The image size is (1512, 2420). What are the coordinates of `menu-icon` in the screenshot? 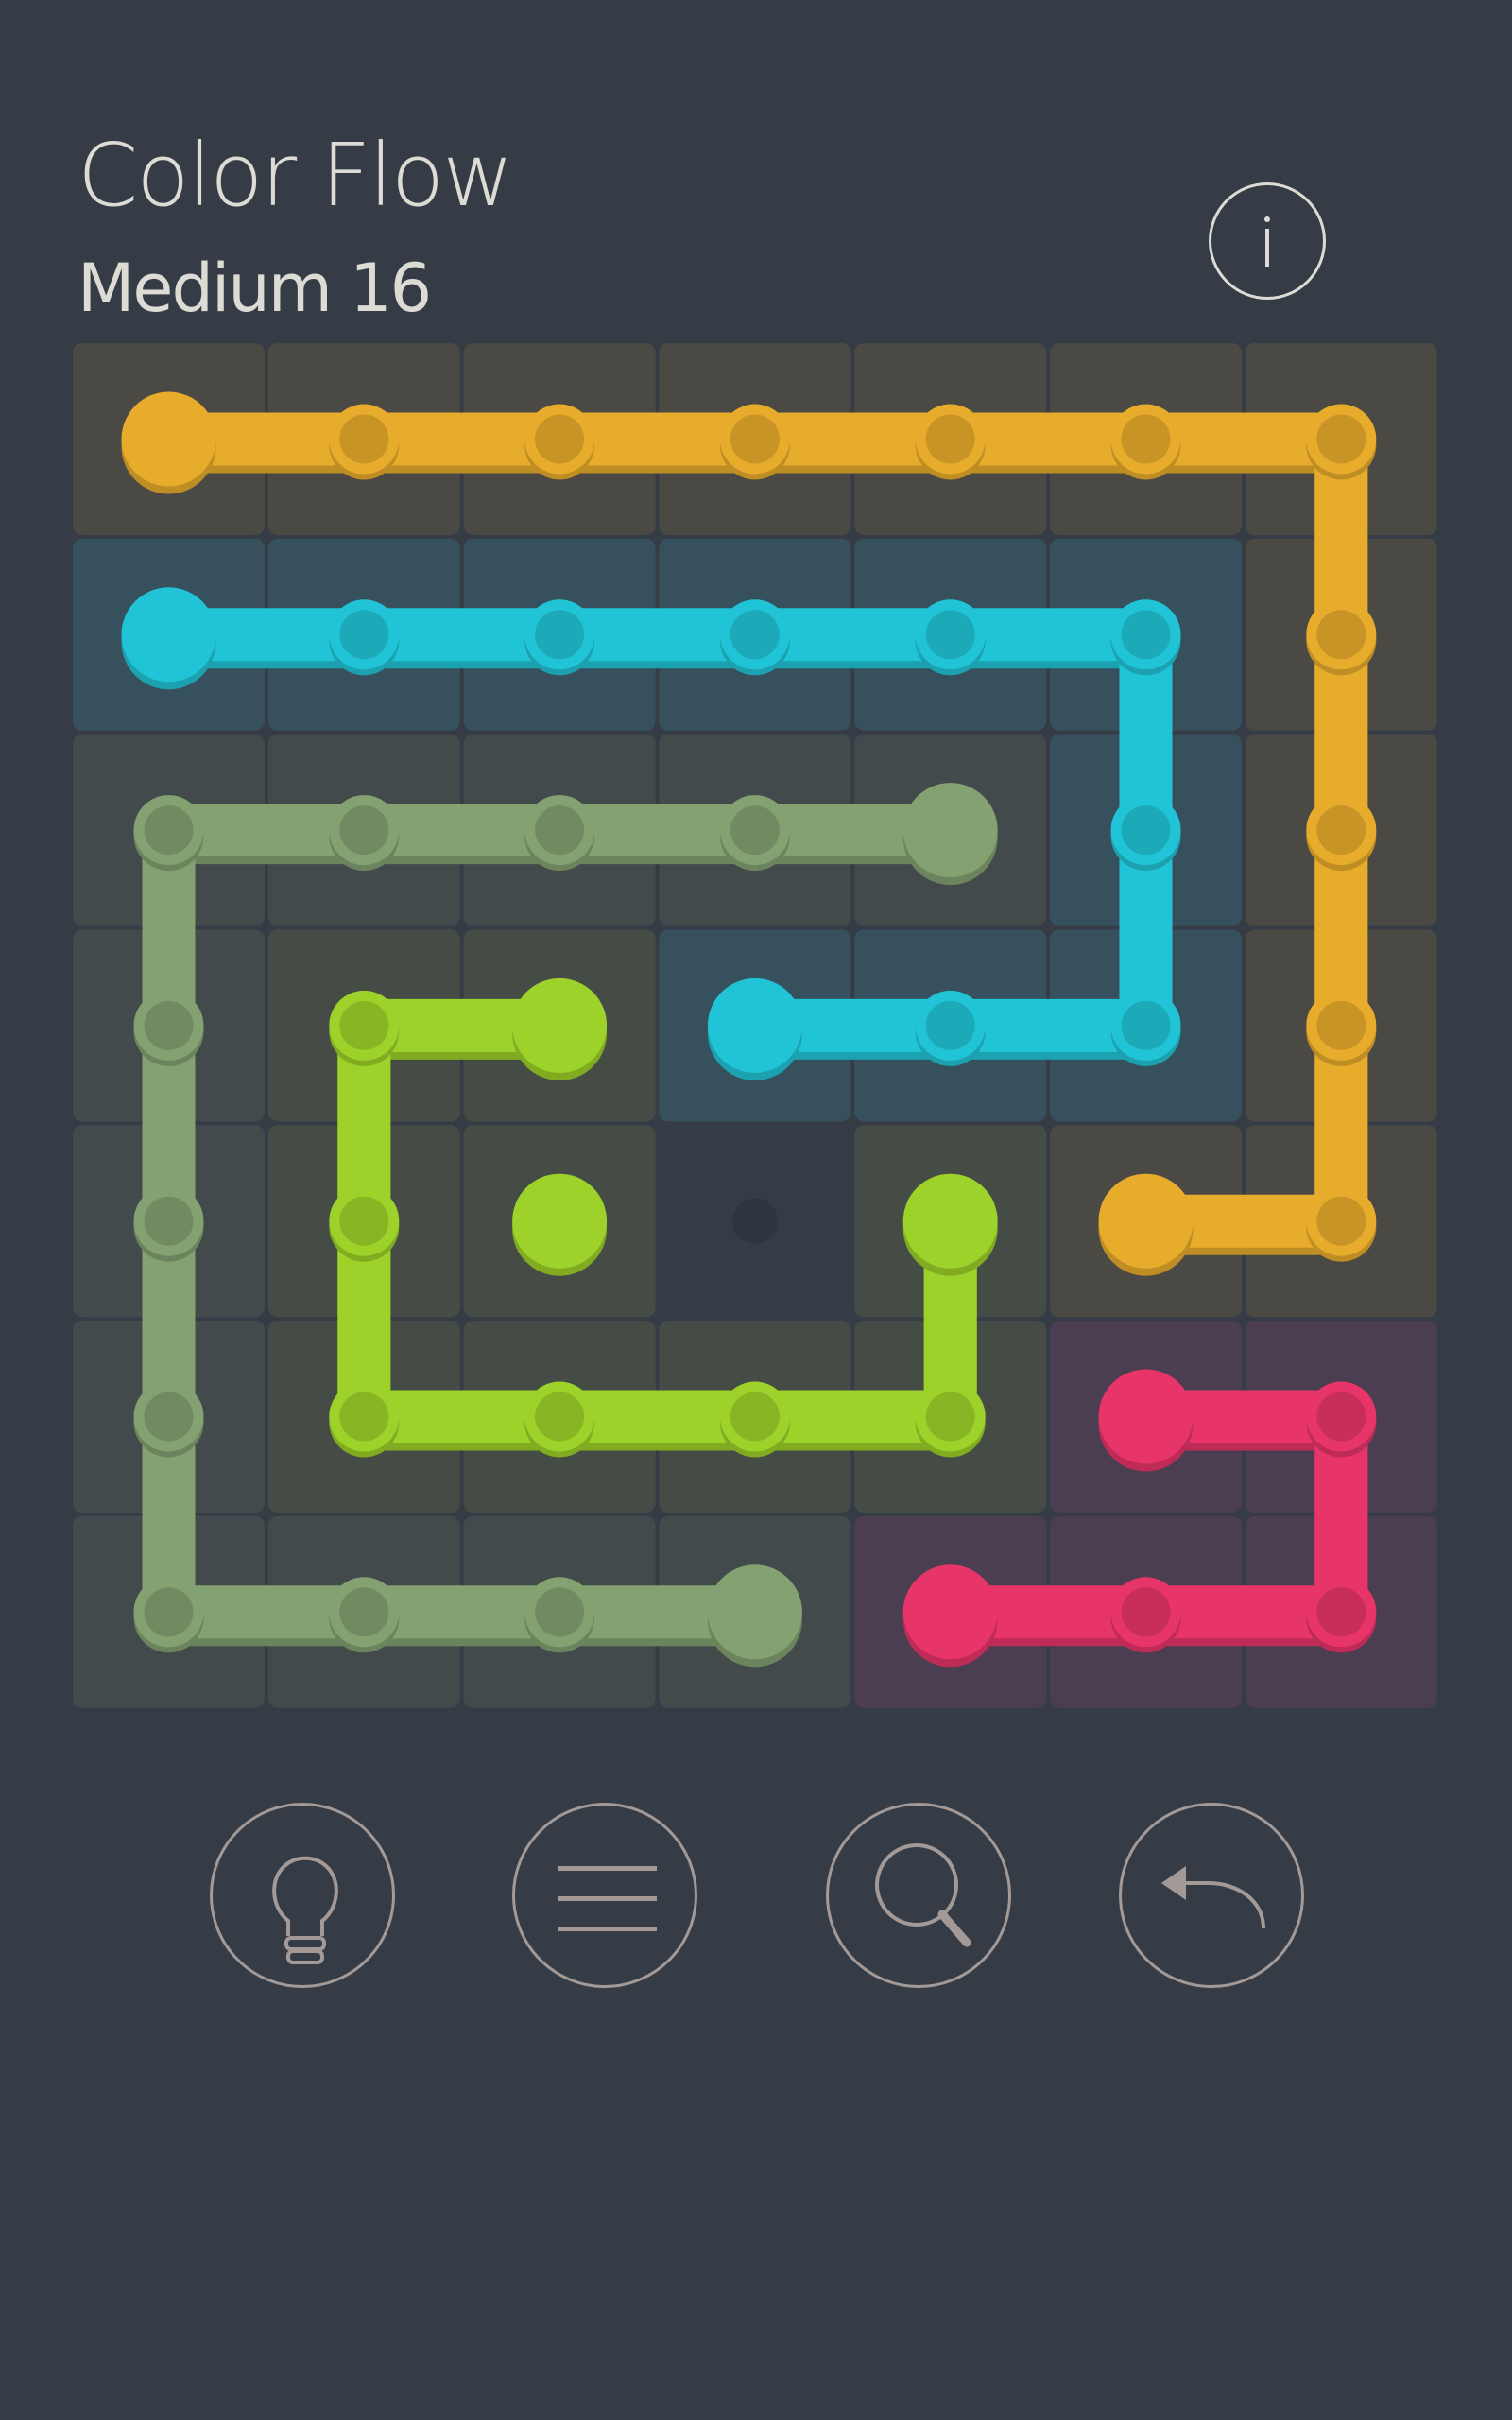 It's located at (607, 1898).